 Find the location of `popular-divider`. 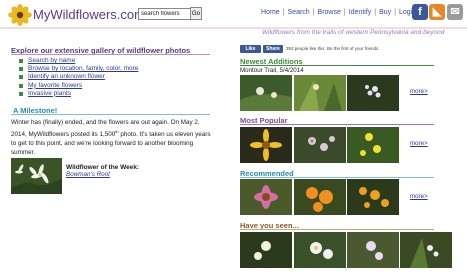

popular-divider is located at coordinates (337, 124).